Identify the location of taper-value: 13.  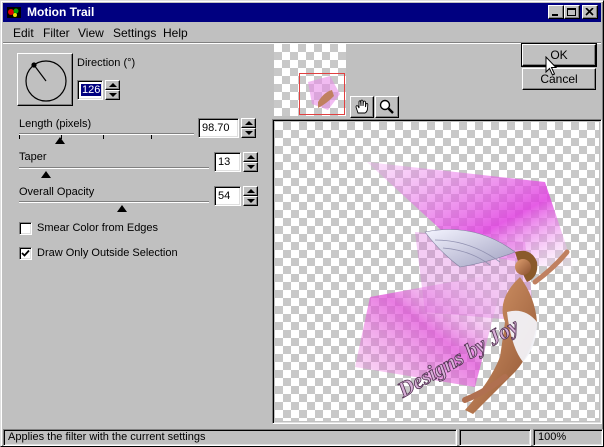
(224, 162).